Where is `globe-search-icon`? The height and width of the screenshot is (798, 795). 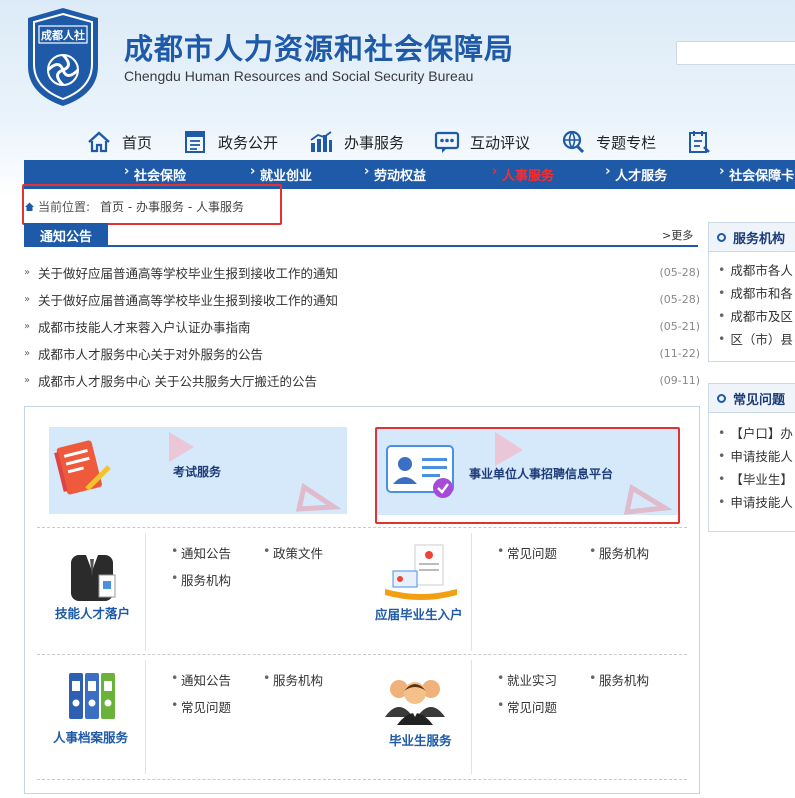 globe-search-icon is located at coordinates (573, 142).